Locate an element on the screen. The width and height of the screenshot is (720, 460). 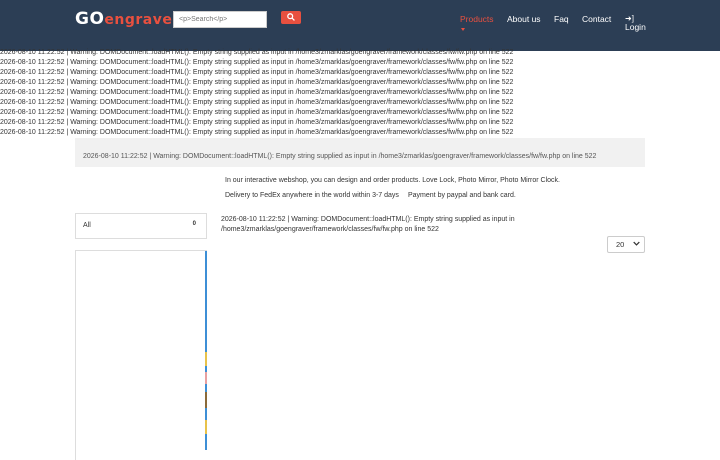
caret-down-icon is located at coordinates (463, 29).